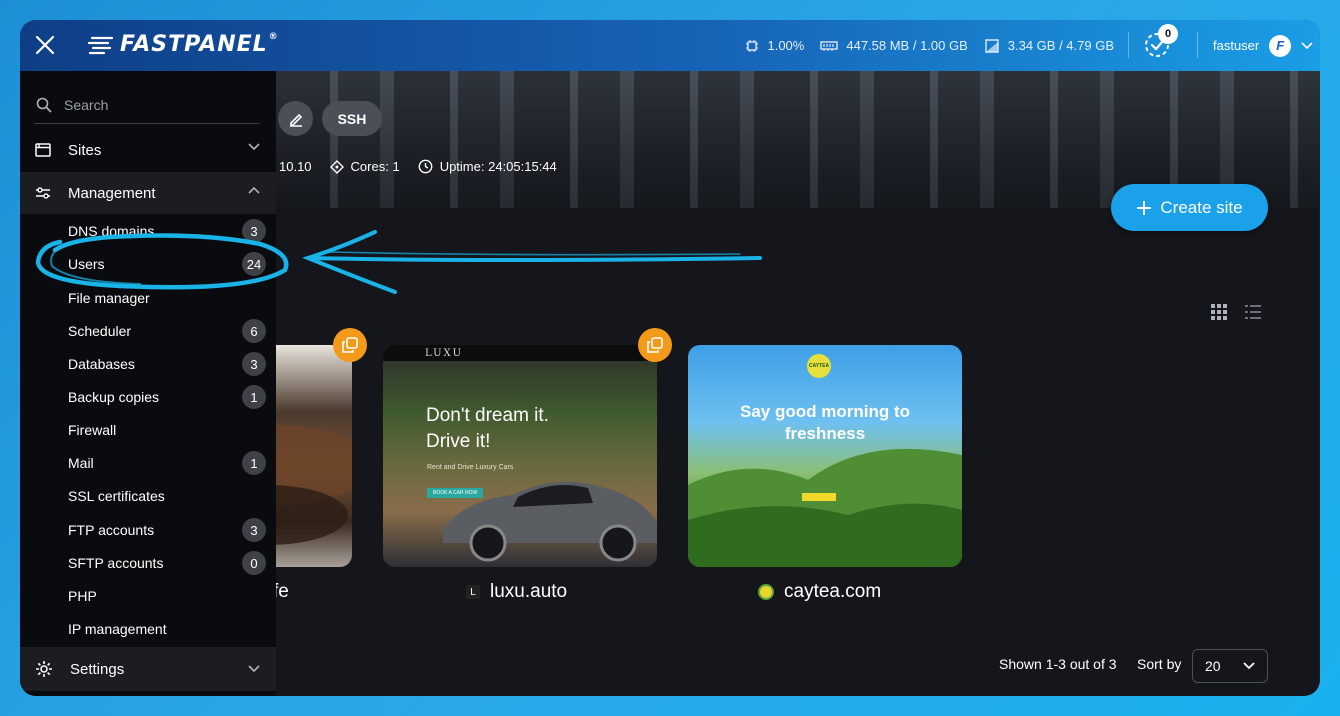  What do you see at coordinates (1230, 666) in the screenshot?
I see `sort-select: 20` at bounding box center [1230, 666].